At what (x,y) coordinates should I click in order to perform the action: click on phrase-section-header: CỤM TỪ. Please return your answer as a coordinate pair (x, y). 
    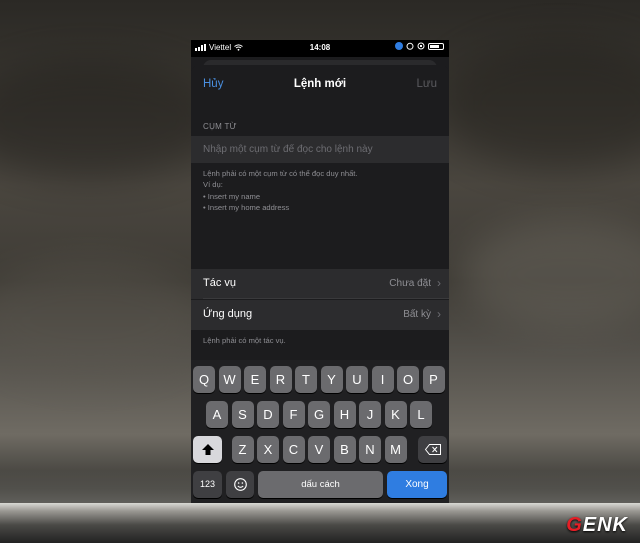
    Looking at the image, I should click on (220, 126).